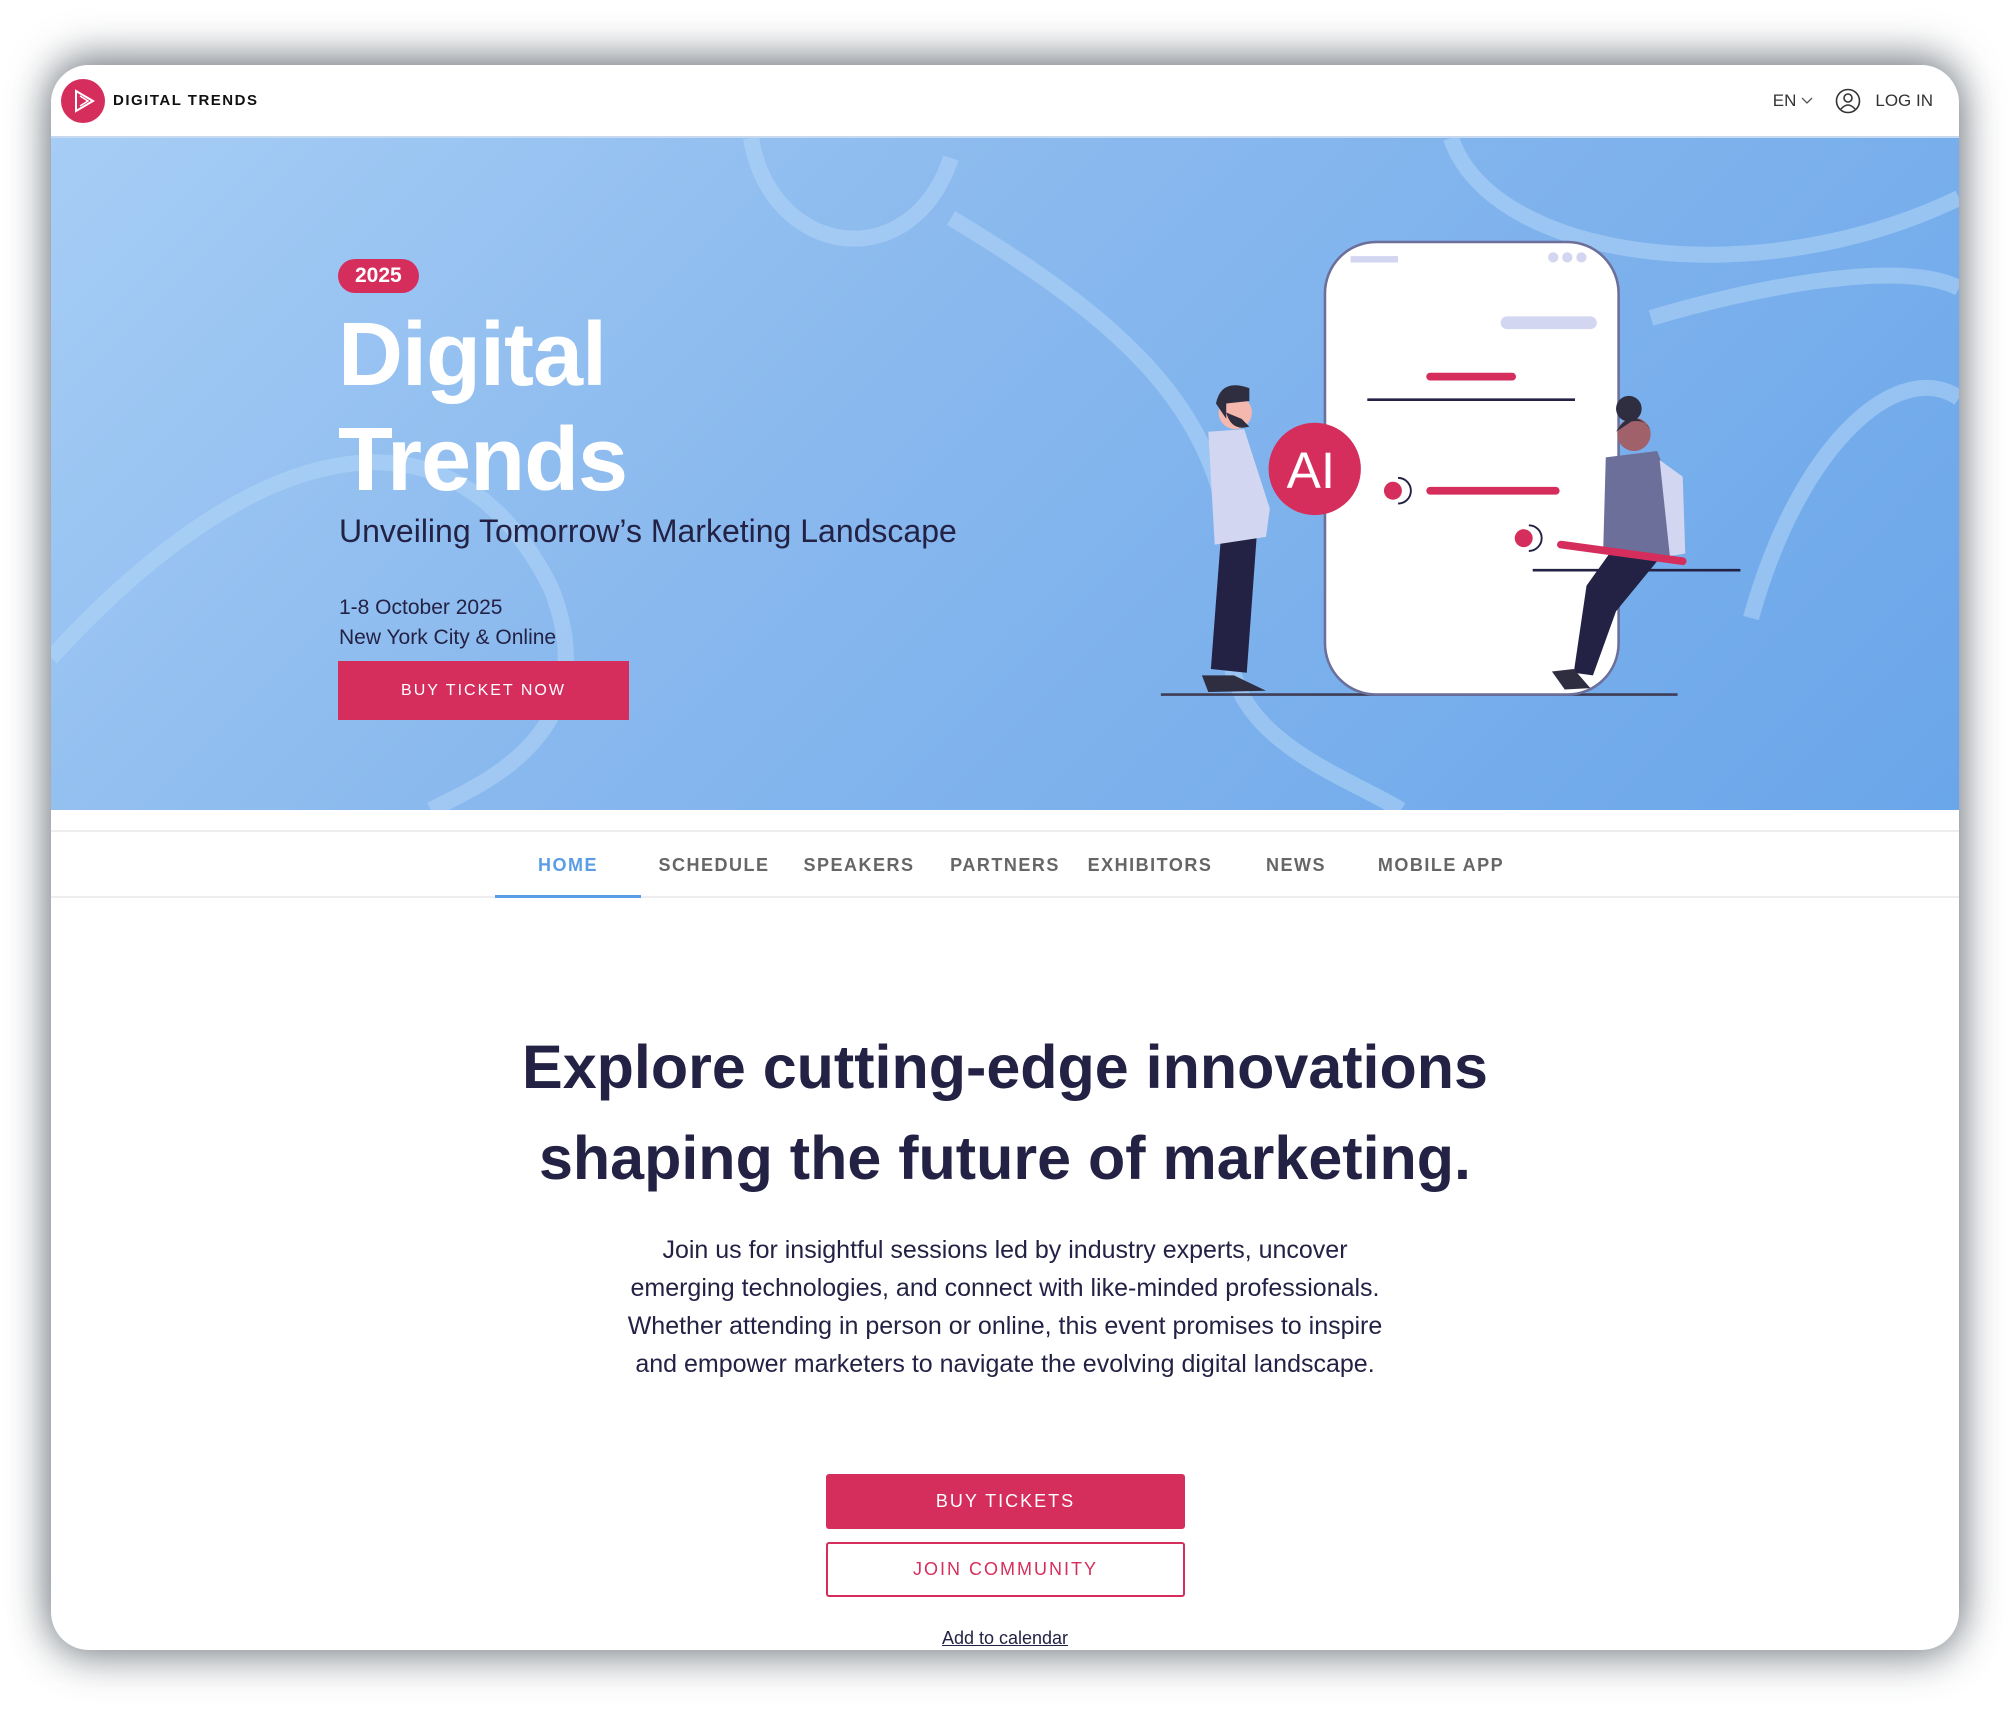 The image size is (2010, 1716). What do you see at coordinates (1807, 100) in the screenshot?
I see `chevron-down-icon` at bounding box center [1807, 100].